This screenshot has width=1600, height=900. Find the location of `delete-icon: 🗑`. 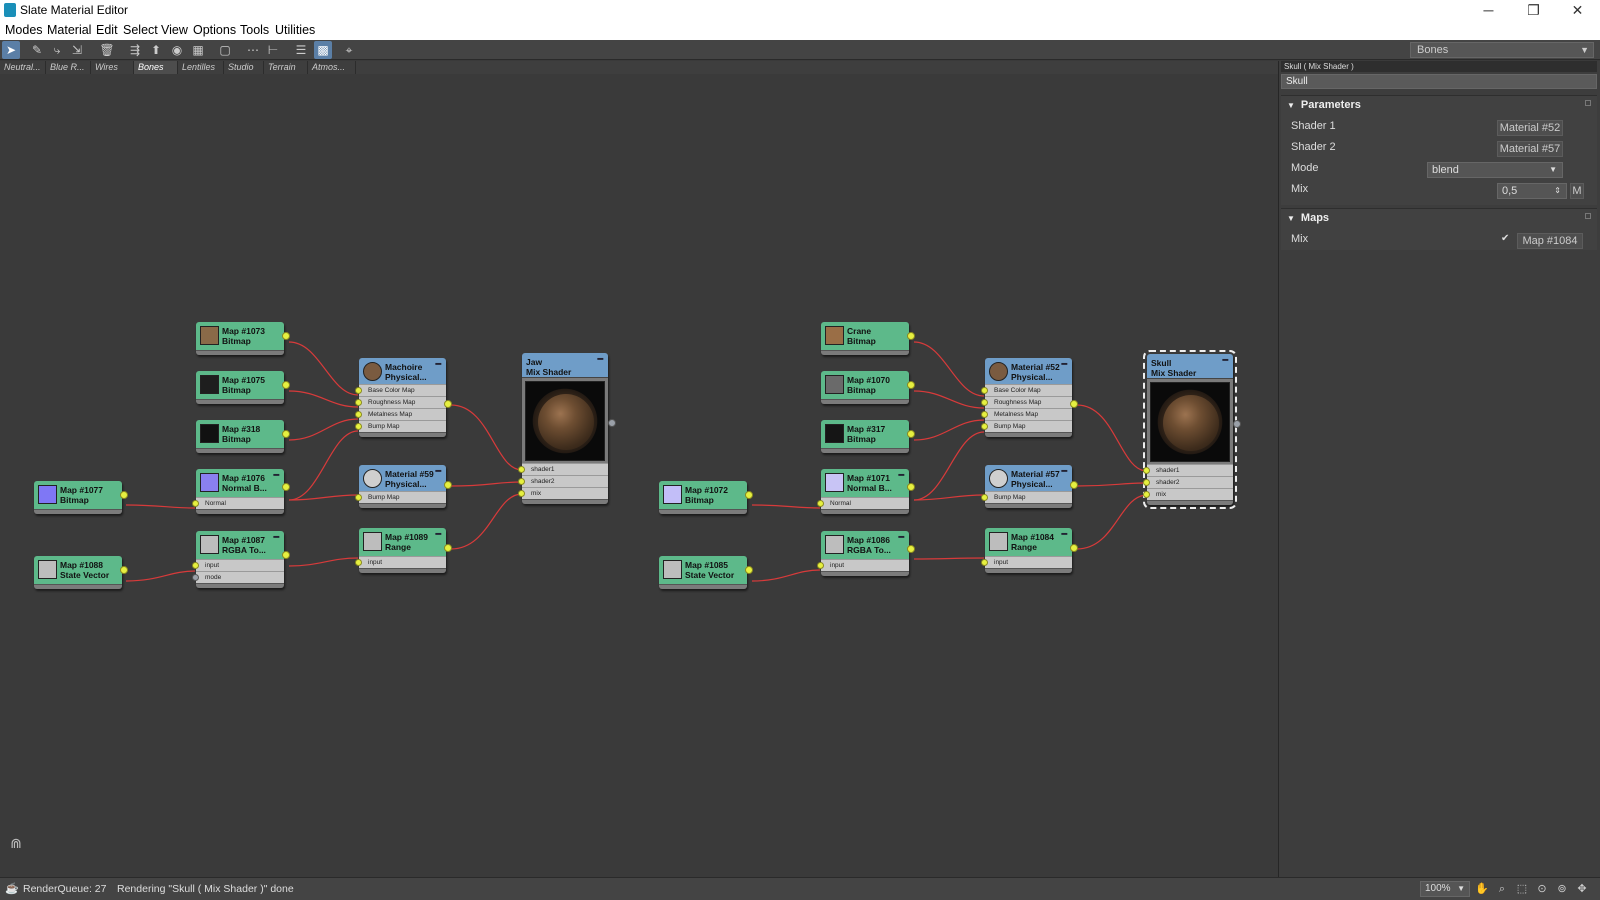

delete-icon: 🗑 is located at coordinates (107, 50).